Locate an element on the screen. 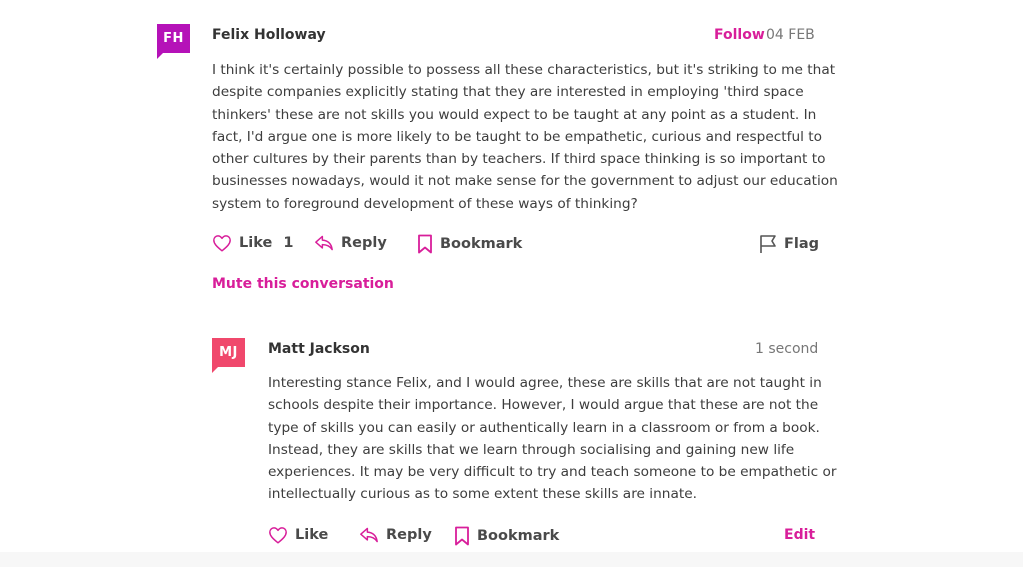 This screenshot has height=567, width=1023. like-button: Like is located at coordinates (298, 535).